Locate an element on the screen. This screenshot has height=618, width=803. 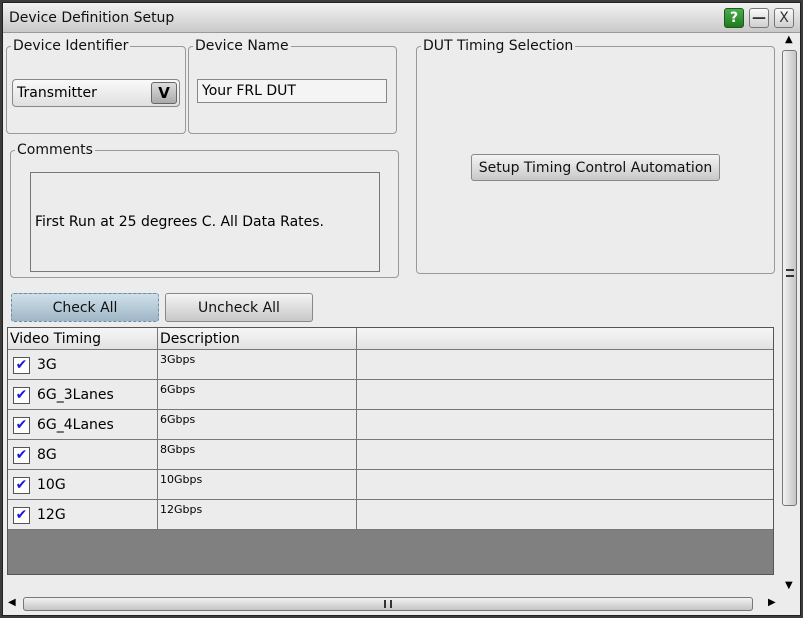
horizontal-scroll-thumb is located at coordinates (388, 604).